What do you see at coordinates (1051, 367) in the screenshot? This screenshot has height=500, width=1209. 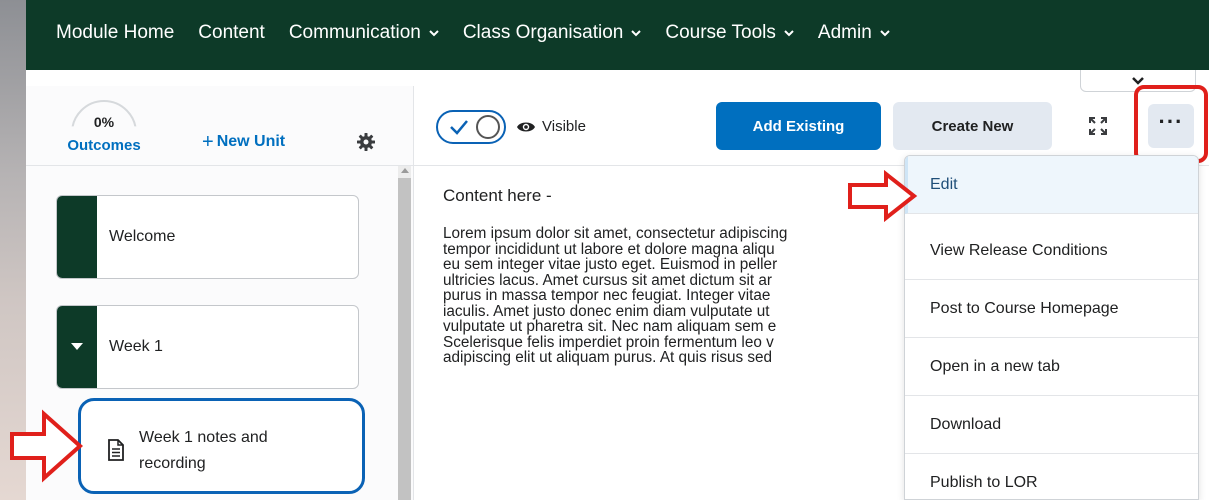 I see `menu-item-open-in-new-tab: Open in a new tab` at bounding box center [1051, 367].